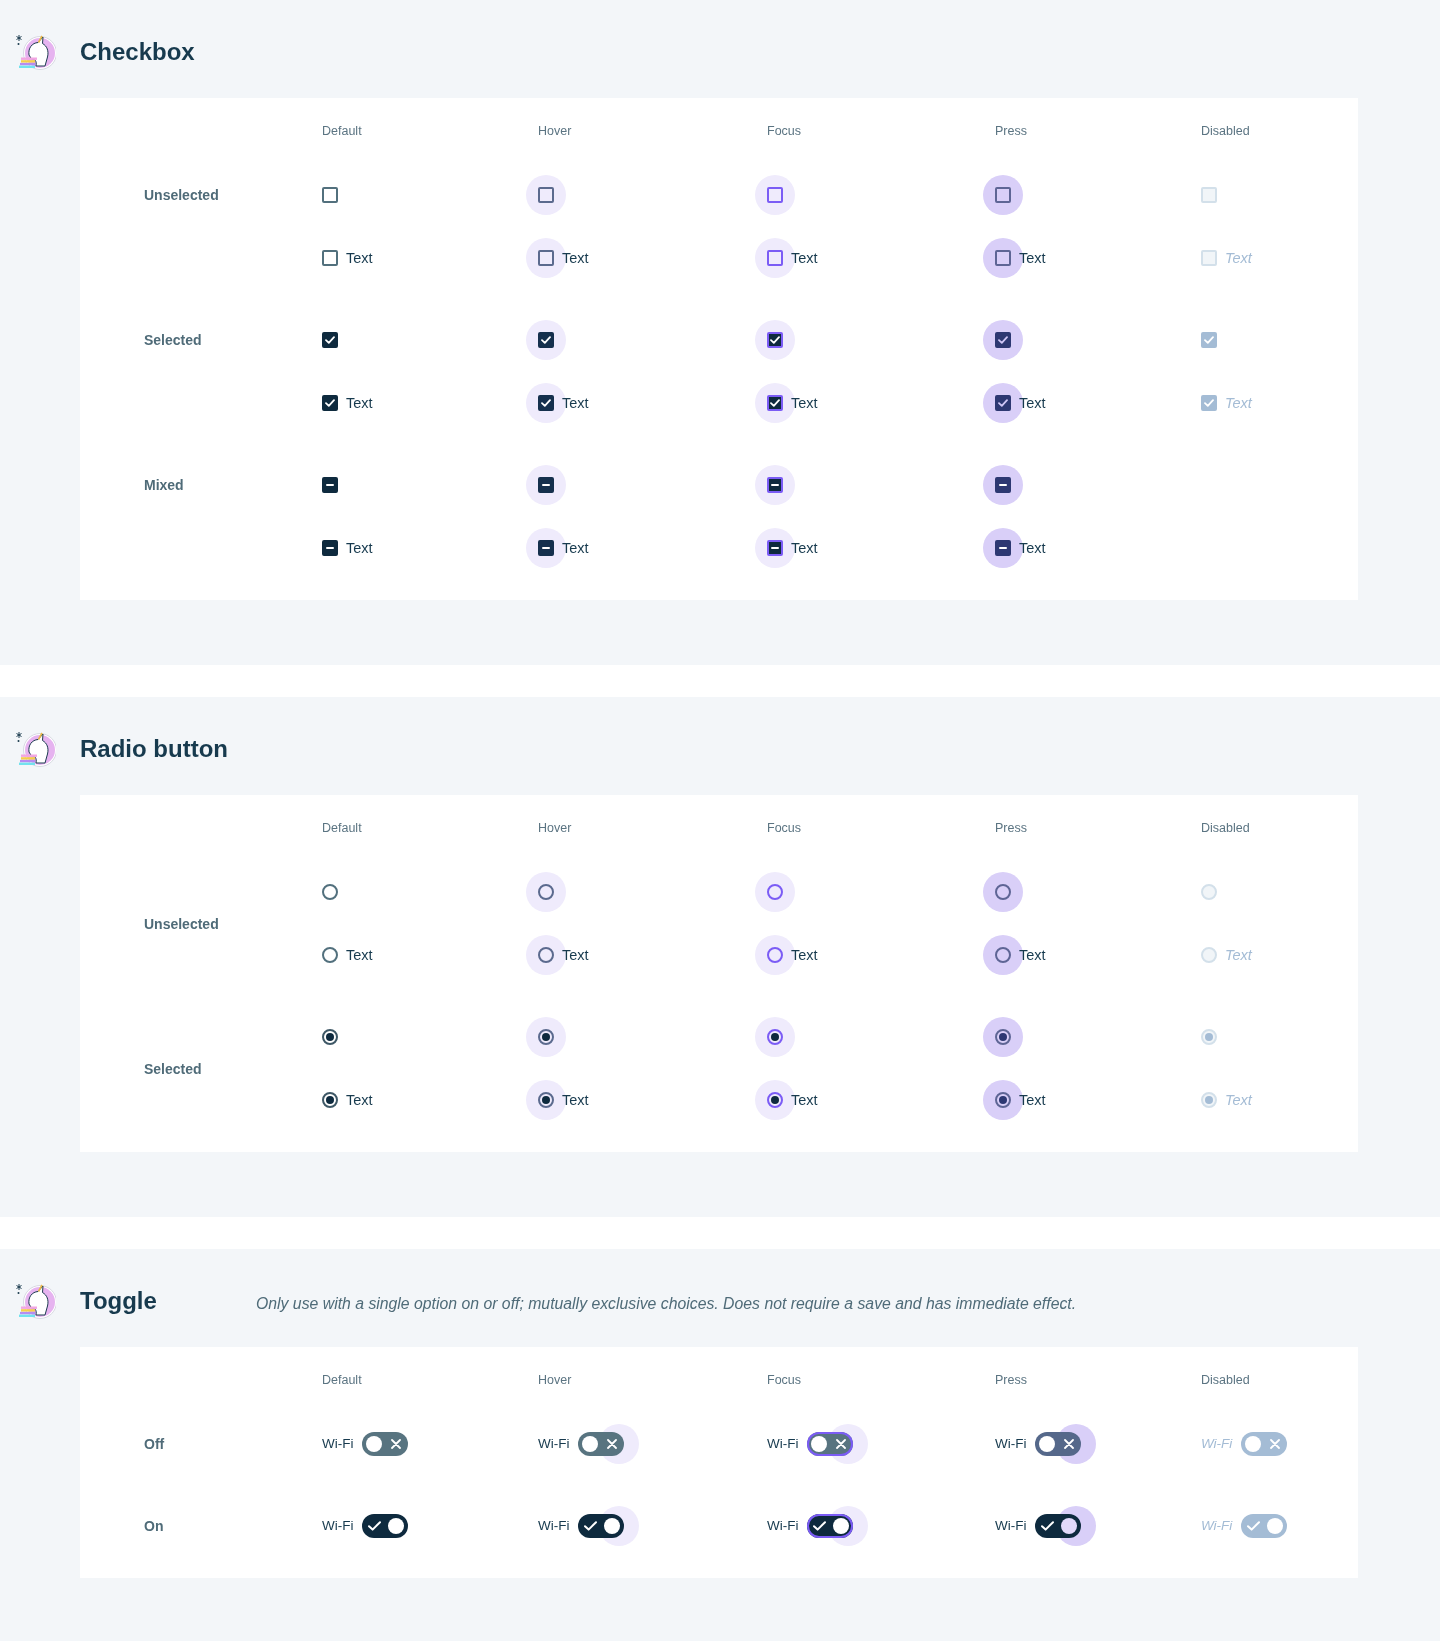 This screenshot has width=1440, height=1641. Describe the element at coordinates (137, 52) in the screenshot. I see `section-title: Checkbox` at that location.